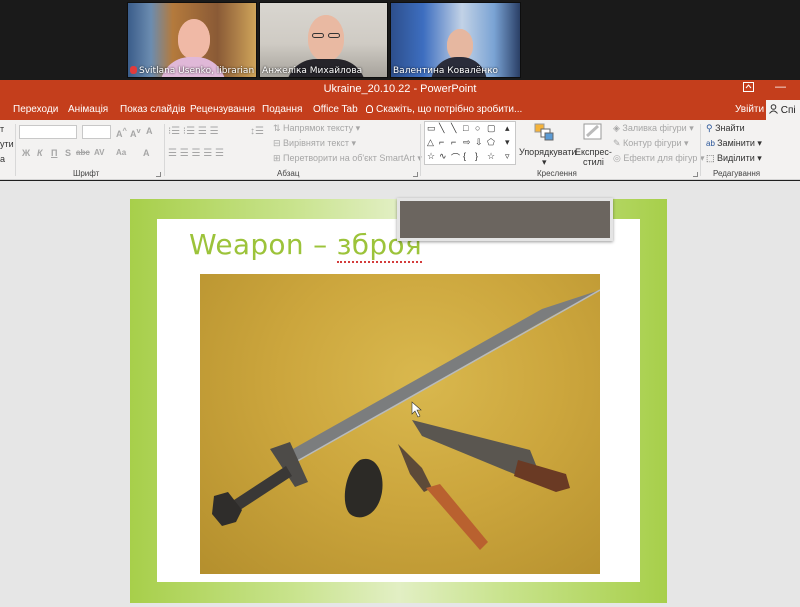 The image size is (800, 607). Describe the element at coordinates (121, 152) in the screenshot. I see `change-case-button: Aa` at that location.